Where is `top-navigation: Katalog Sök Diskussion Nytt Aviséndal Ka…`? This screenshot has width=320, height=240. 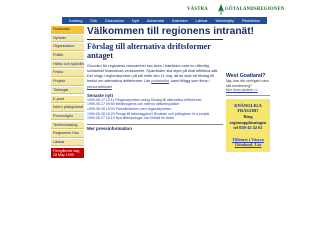
top-navigation: Katalog Sök Diskussion Nytt Aviséndal Ka… is located at coordinates (164, 20).